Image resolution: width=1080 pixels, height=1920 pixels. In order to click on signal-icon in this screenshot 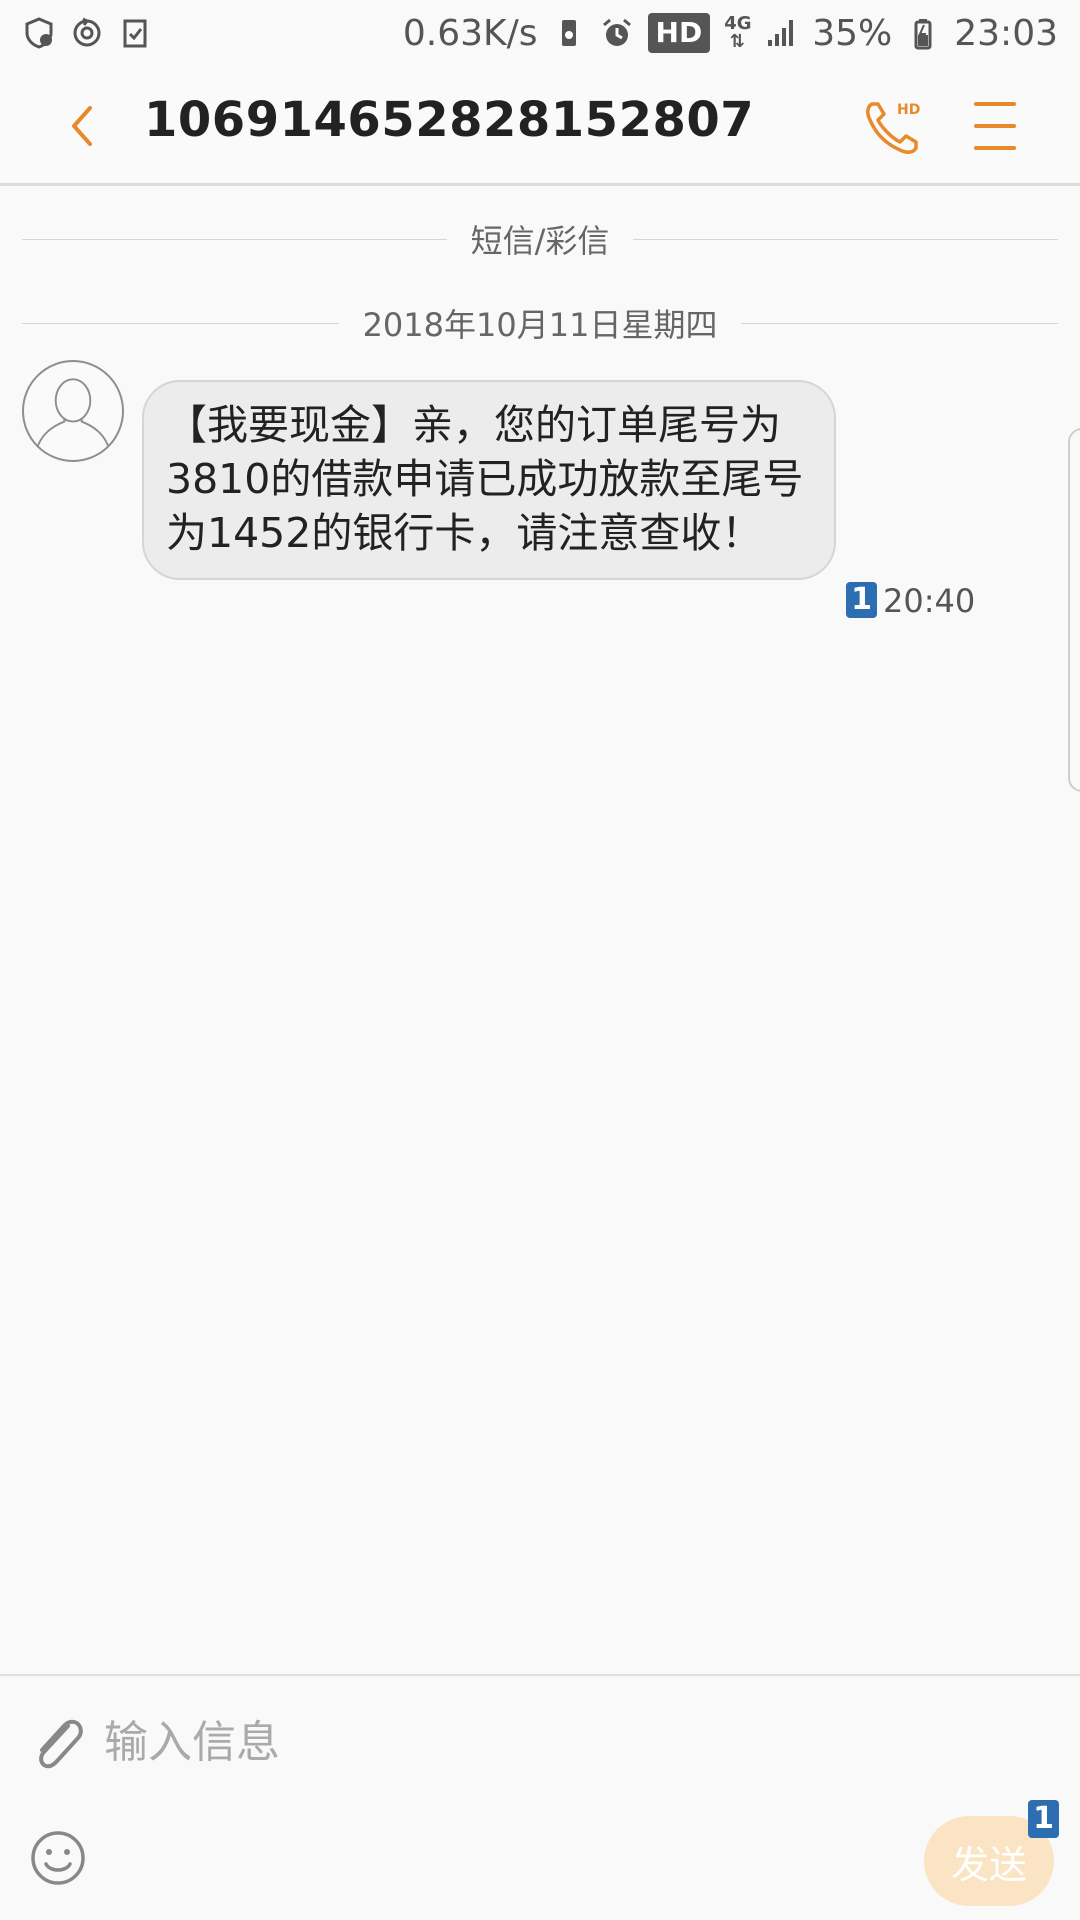, I will do `click(781, 33)`.